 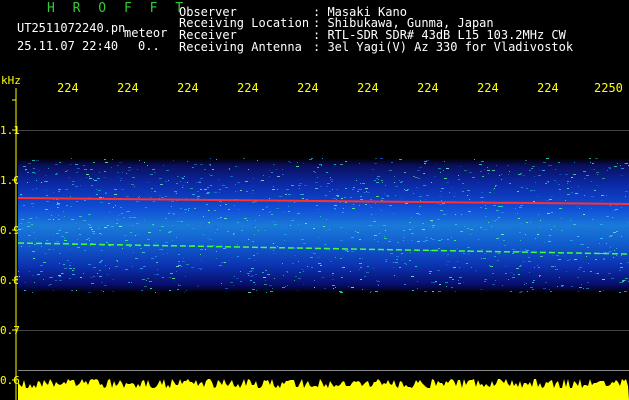 I want to click on mode-label: meteor, so click(x=146, y=33).